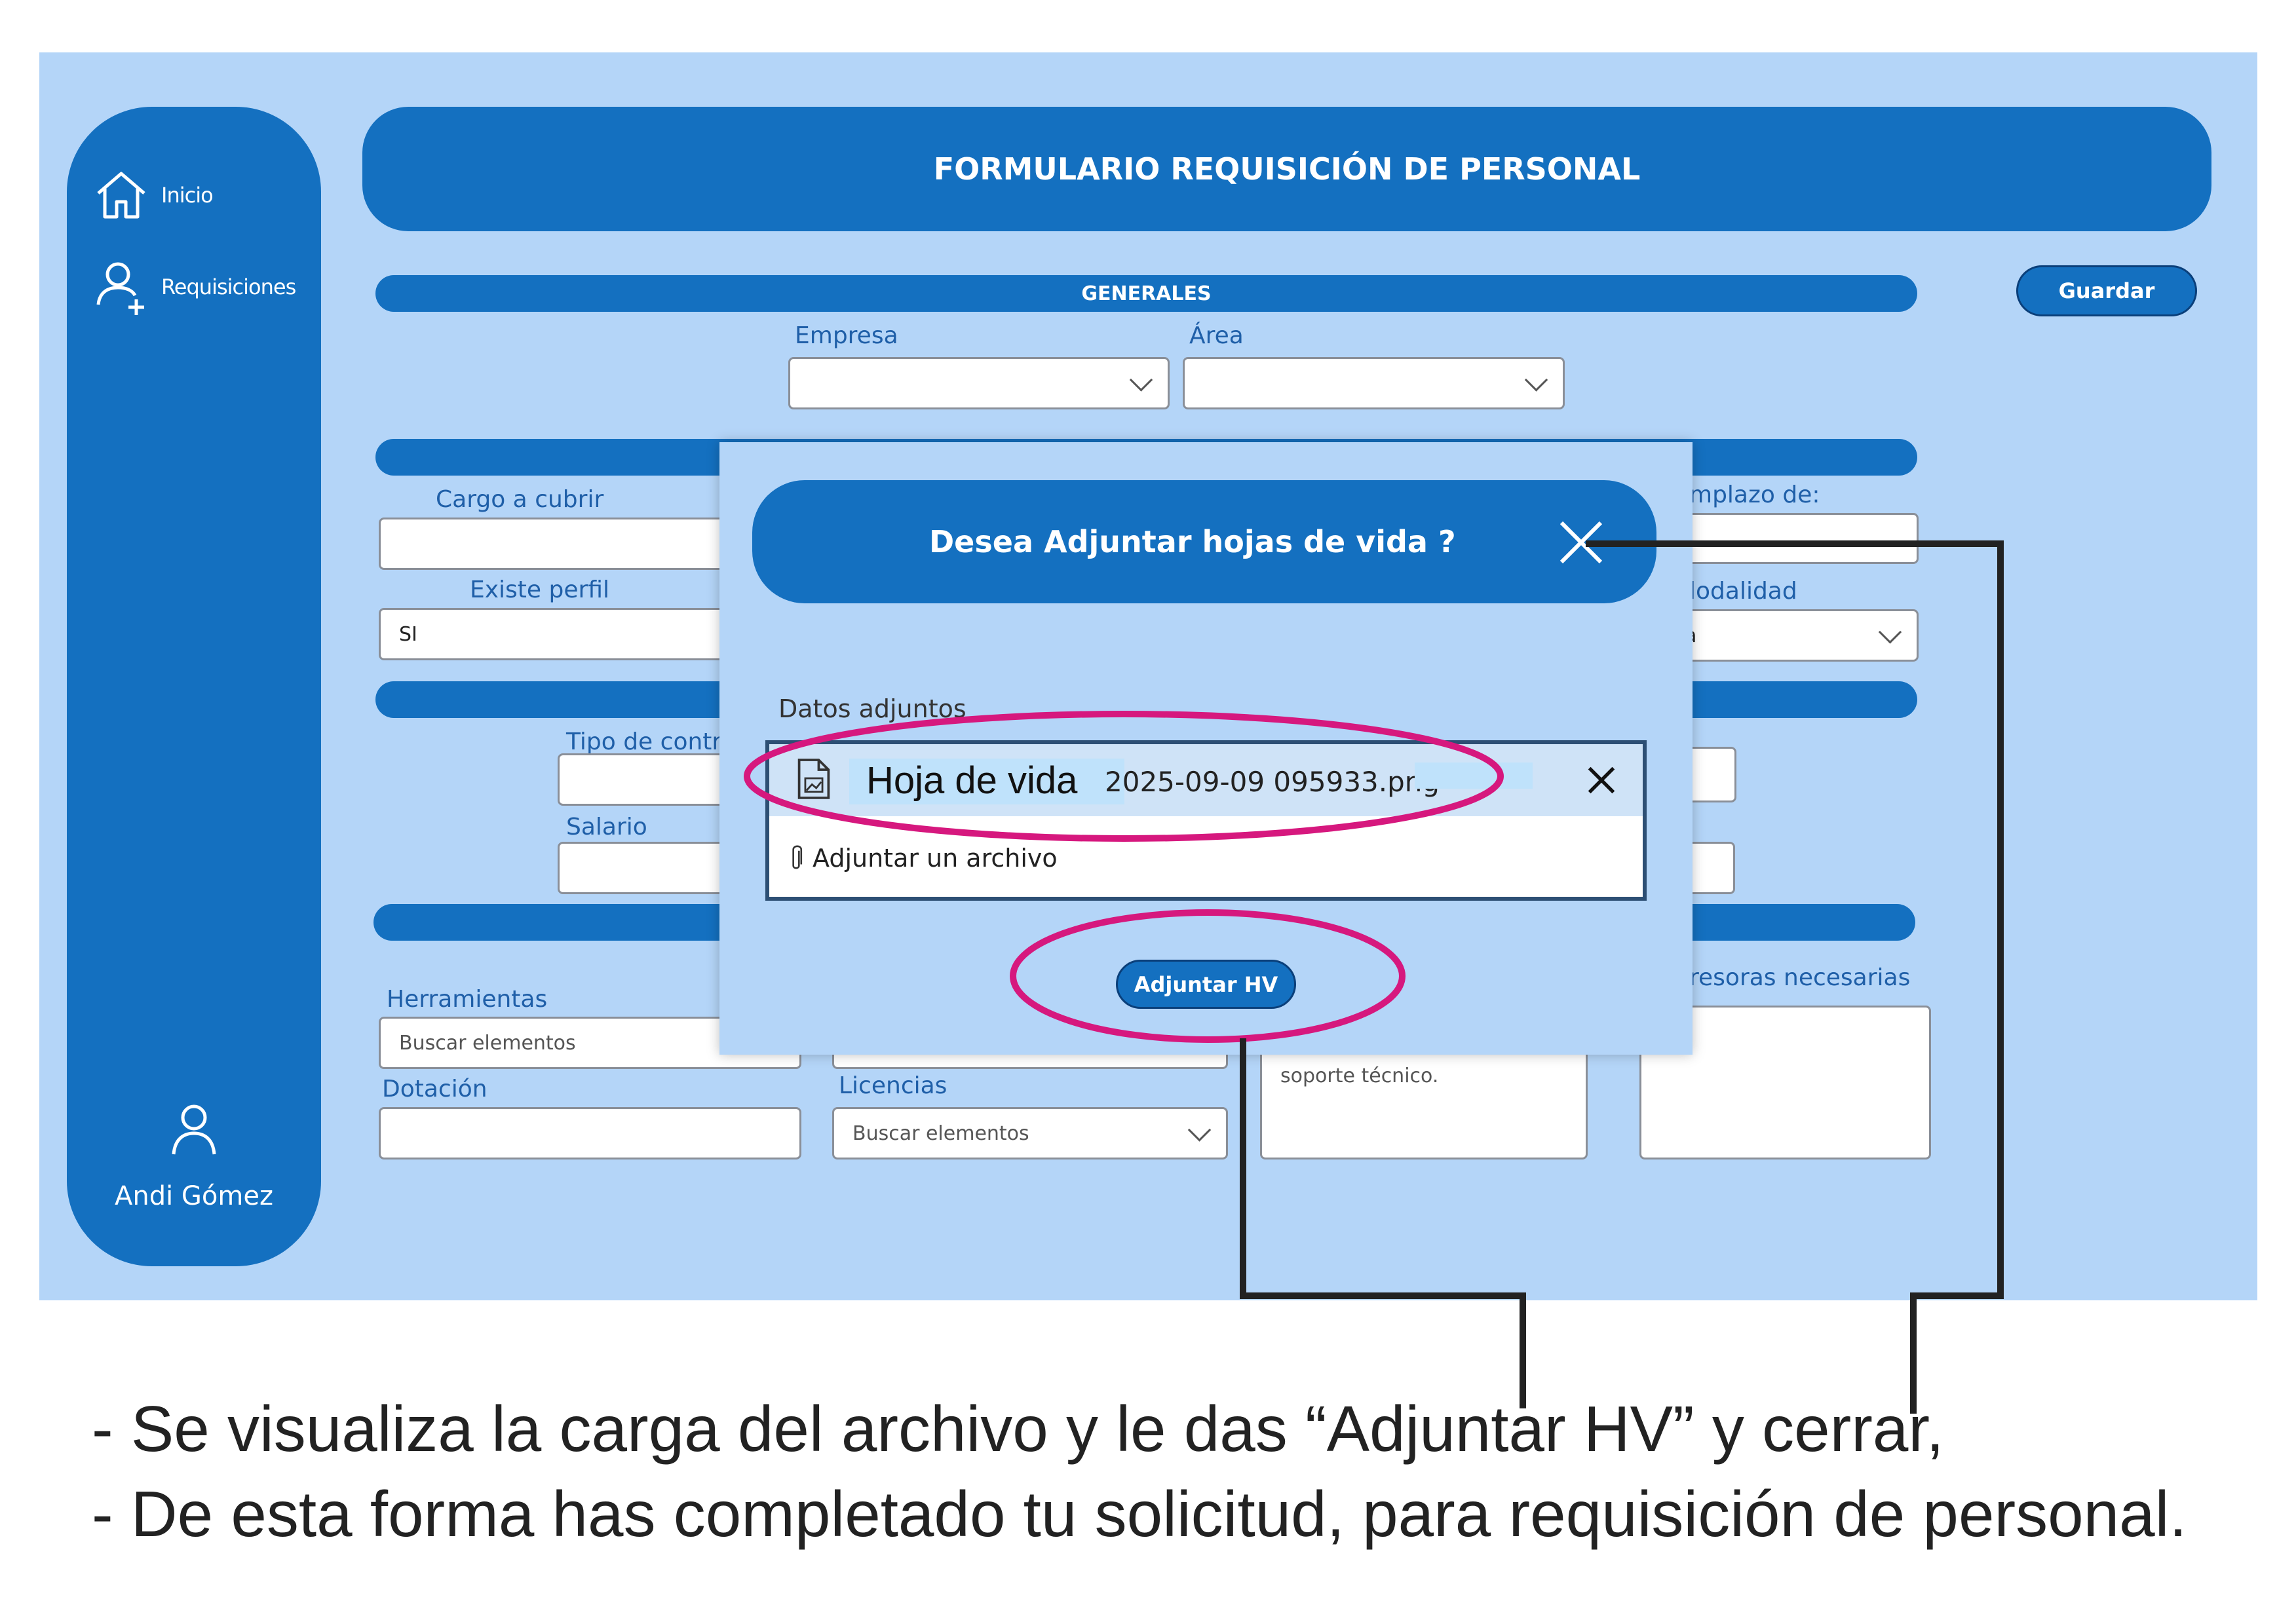  What do you see at coordinates (1192, 541) in the screenshot?
I see `modal-title: Desea Adjuntar hojas de vida ?` at bounding box center [1192, 541].